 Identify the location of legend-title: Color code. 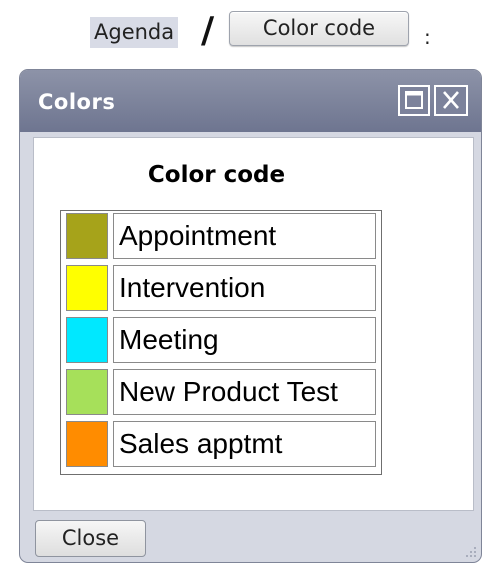
(216, 175).